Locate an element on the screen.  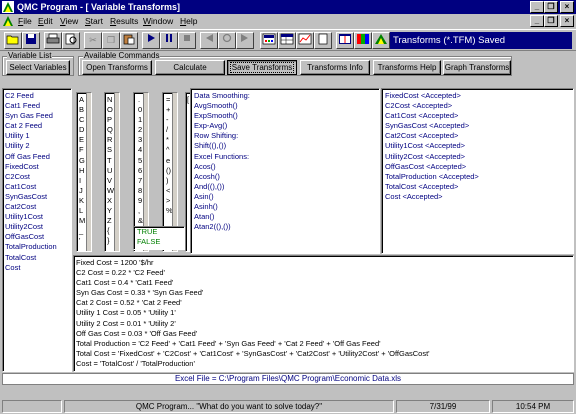
notepad-icon is located at coordinates (323, 40).